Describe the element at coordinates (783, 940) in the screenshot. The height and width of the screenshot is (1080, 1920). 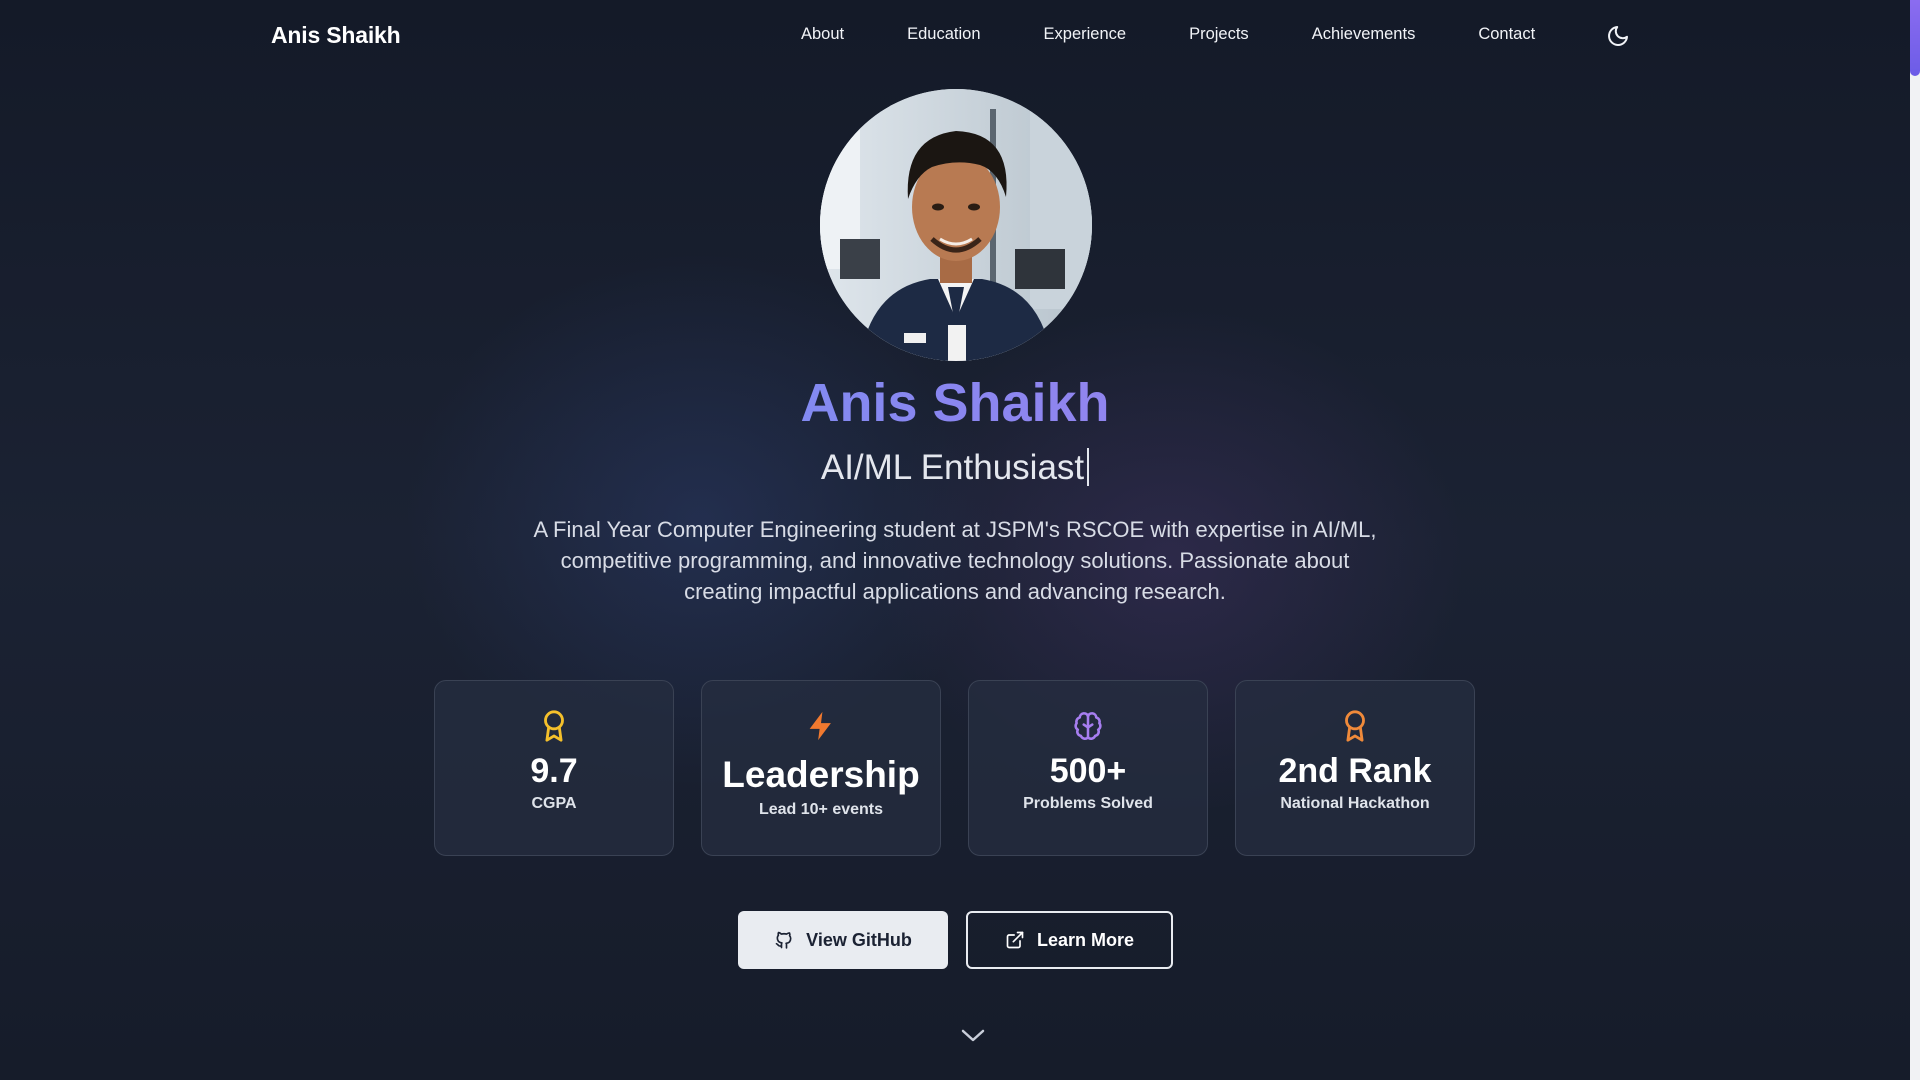
I see `github-icon` at that location.